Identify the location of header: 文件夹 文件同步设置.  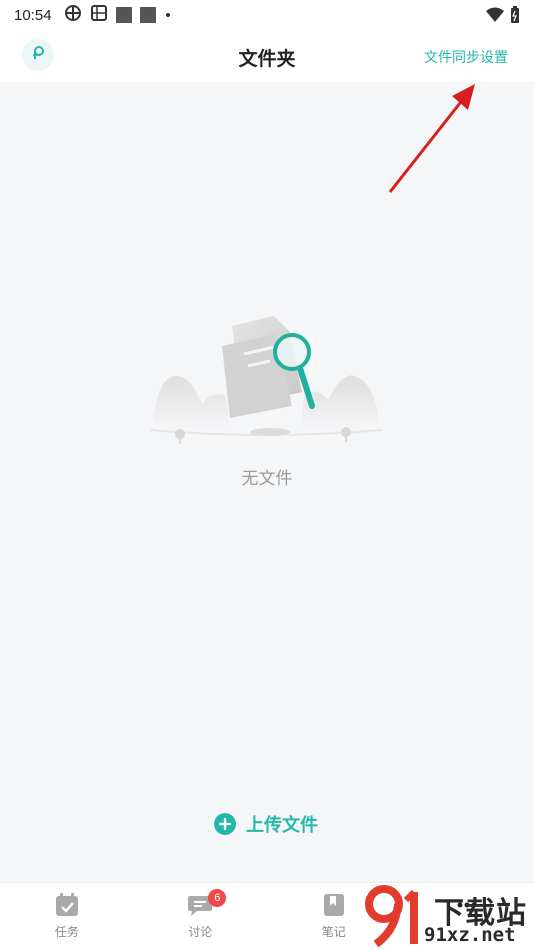
(267, 56).